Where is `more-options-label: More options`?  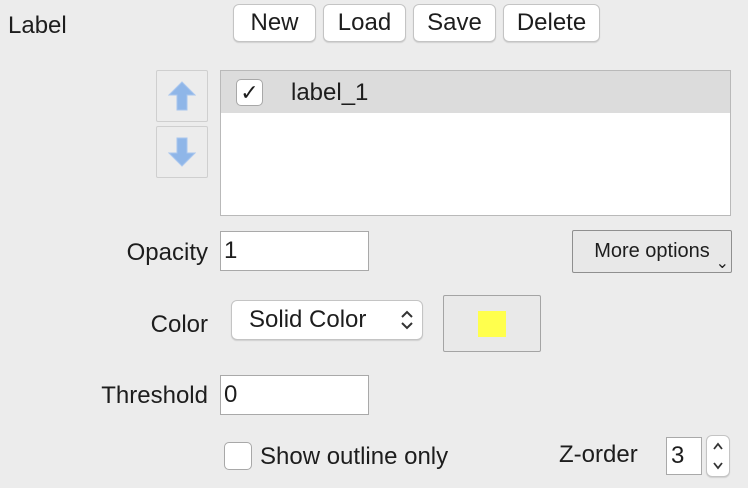
more-options-label: More options is located at coordinates (652, 251).